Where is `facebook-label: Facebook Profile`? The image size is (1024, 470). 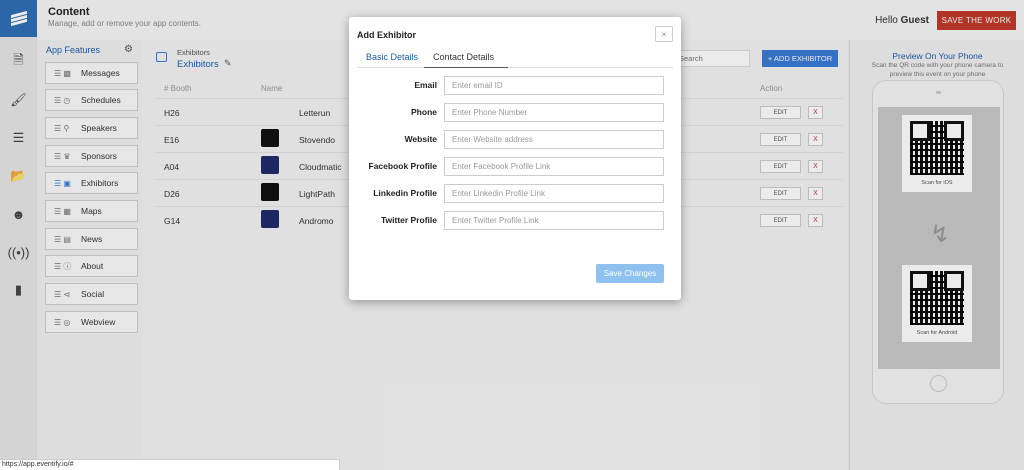
facebook-label: Facebook Profile is located at coordinates (403, 166).